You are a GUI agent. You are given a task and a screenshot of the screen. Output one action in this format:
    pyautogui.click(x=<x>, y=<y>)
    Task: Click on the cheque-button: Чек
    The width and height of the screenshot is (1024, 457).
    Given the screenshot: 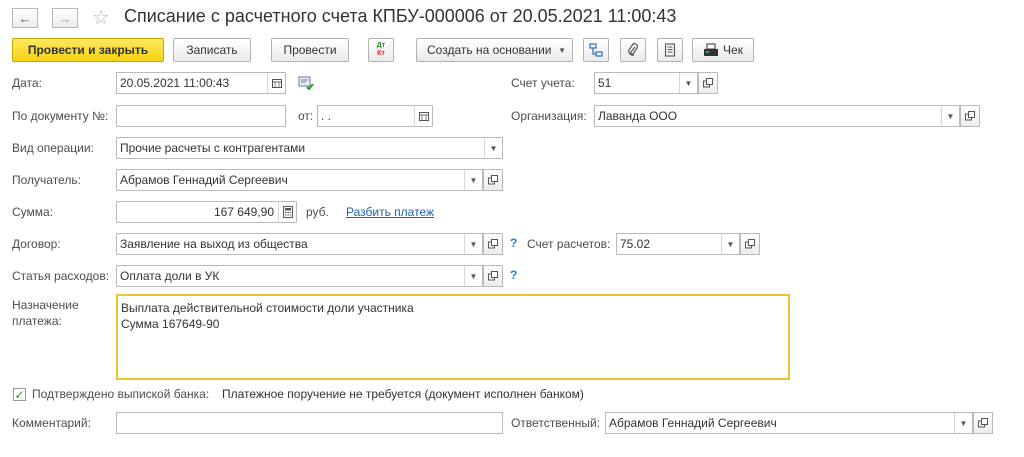 What is the action you would take?
    pyautogui.click(x=723, y=50)
    